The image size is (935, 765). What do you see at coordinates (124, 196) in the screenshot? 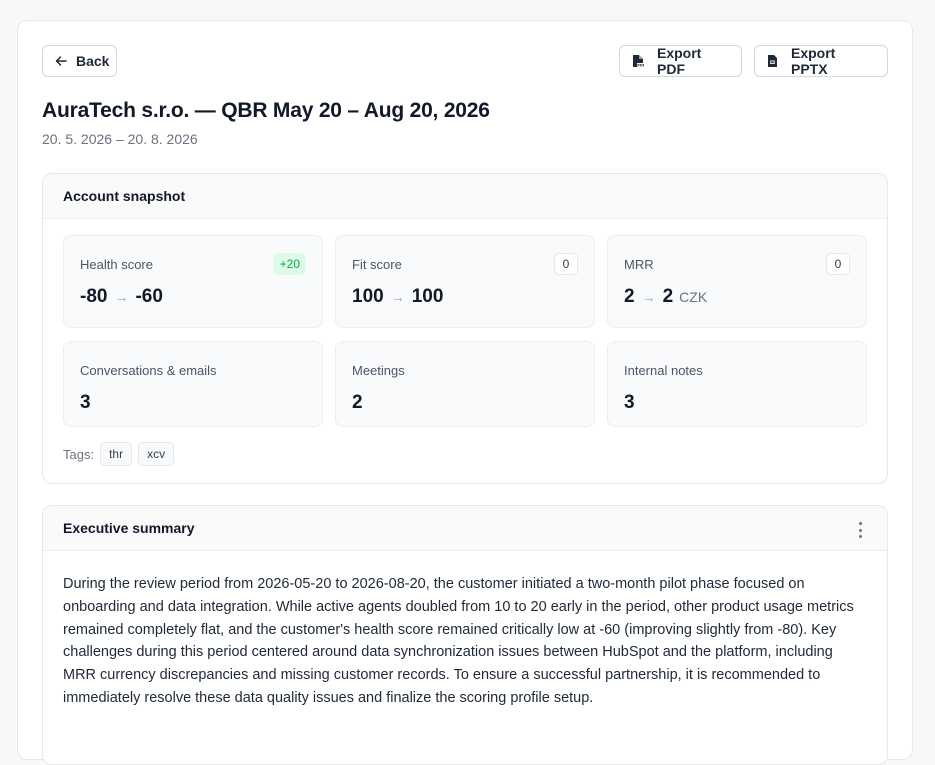
I see `account-snapshot-title: Account snapshot` at bounding box center [124, 196].